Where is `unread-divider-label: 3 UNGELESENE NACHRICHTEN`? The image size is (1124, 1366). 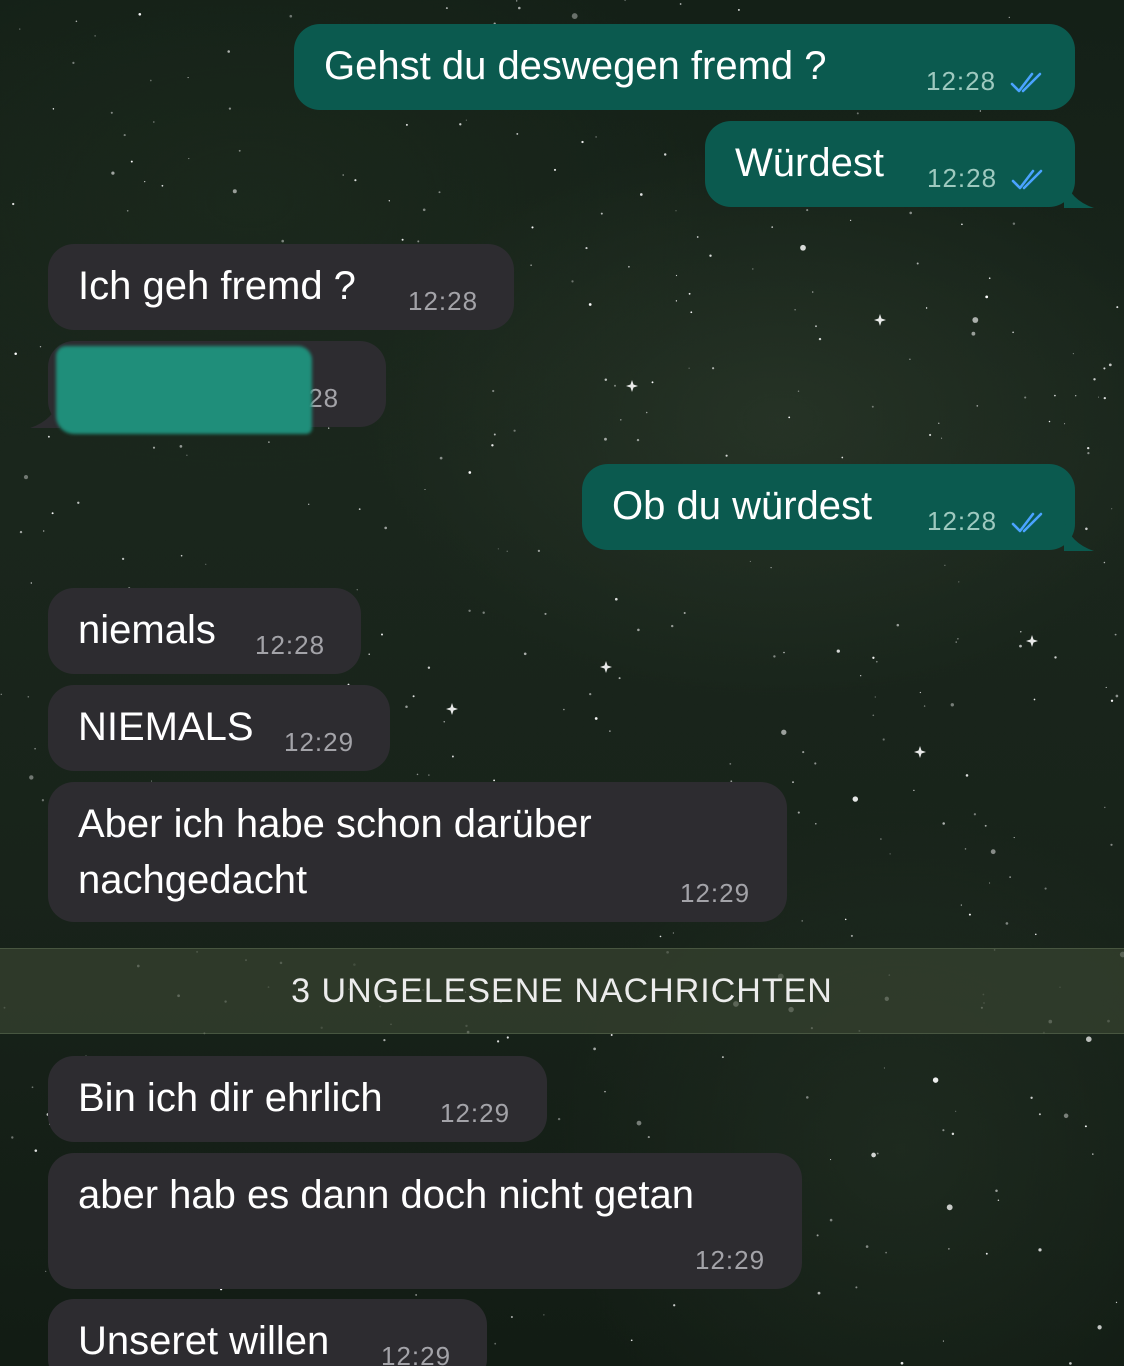 unread-divider-label: 3 UNGELESENE NACHRICHTEN is located at coordinates (562, 991).